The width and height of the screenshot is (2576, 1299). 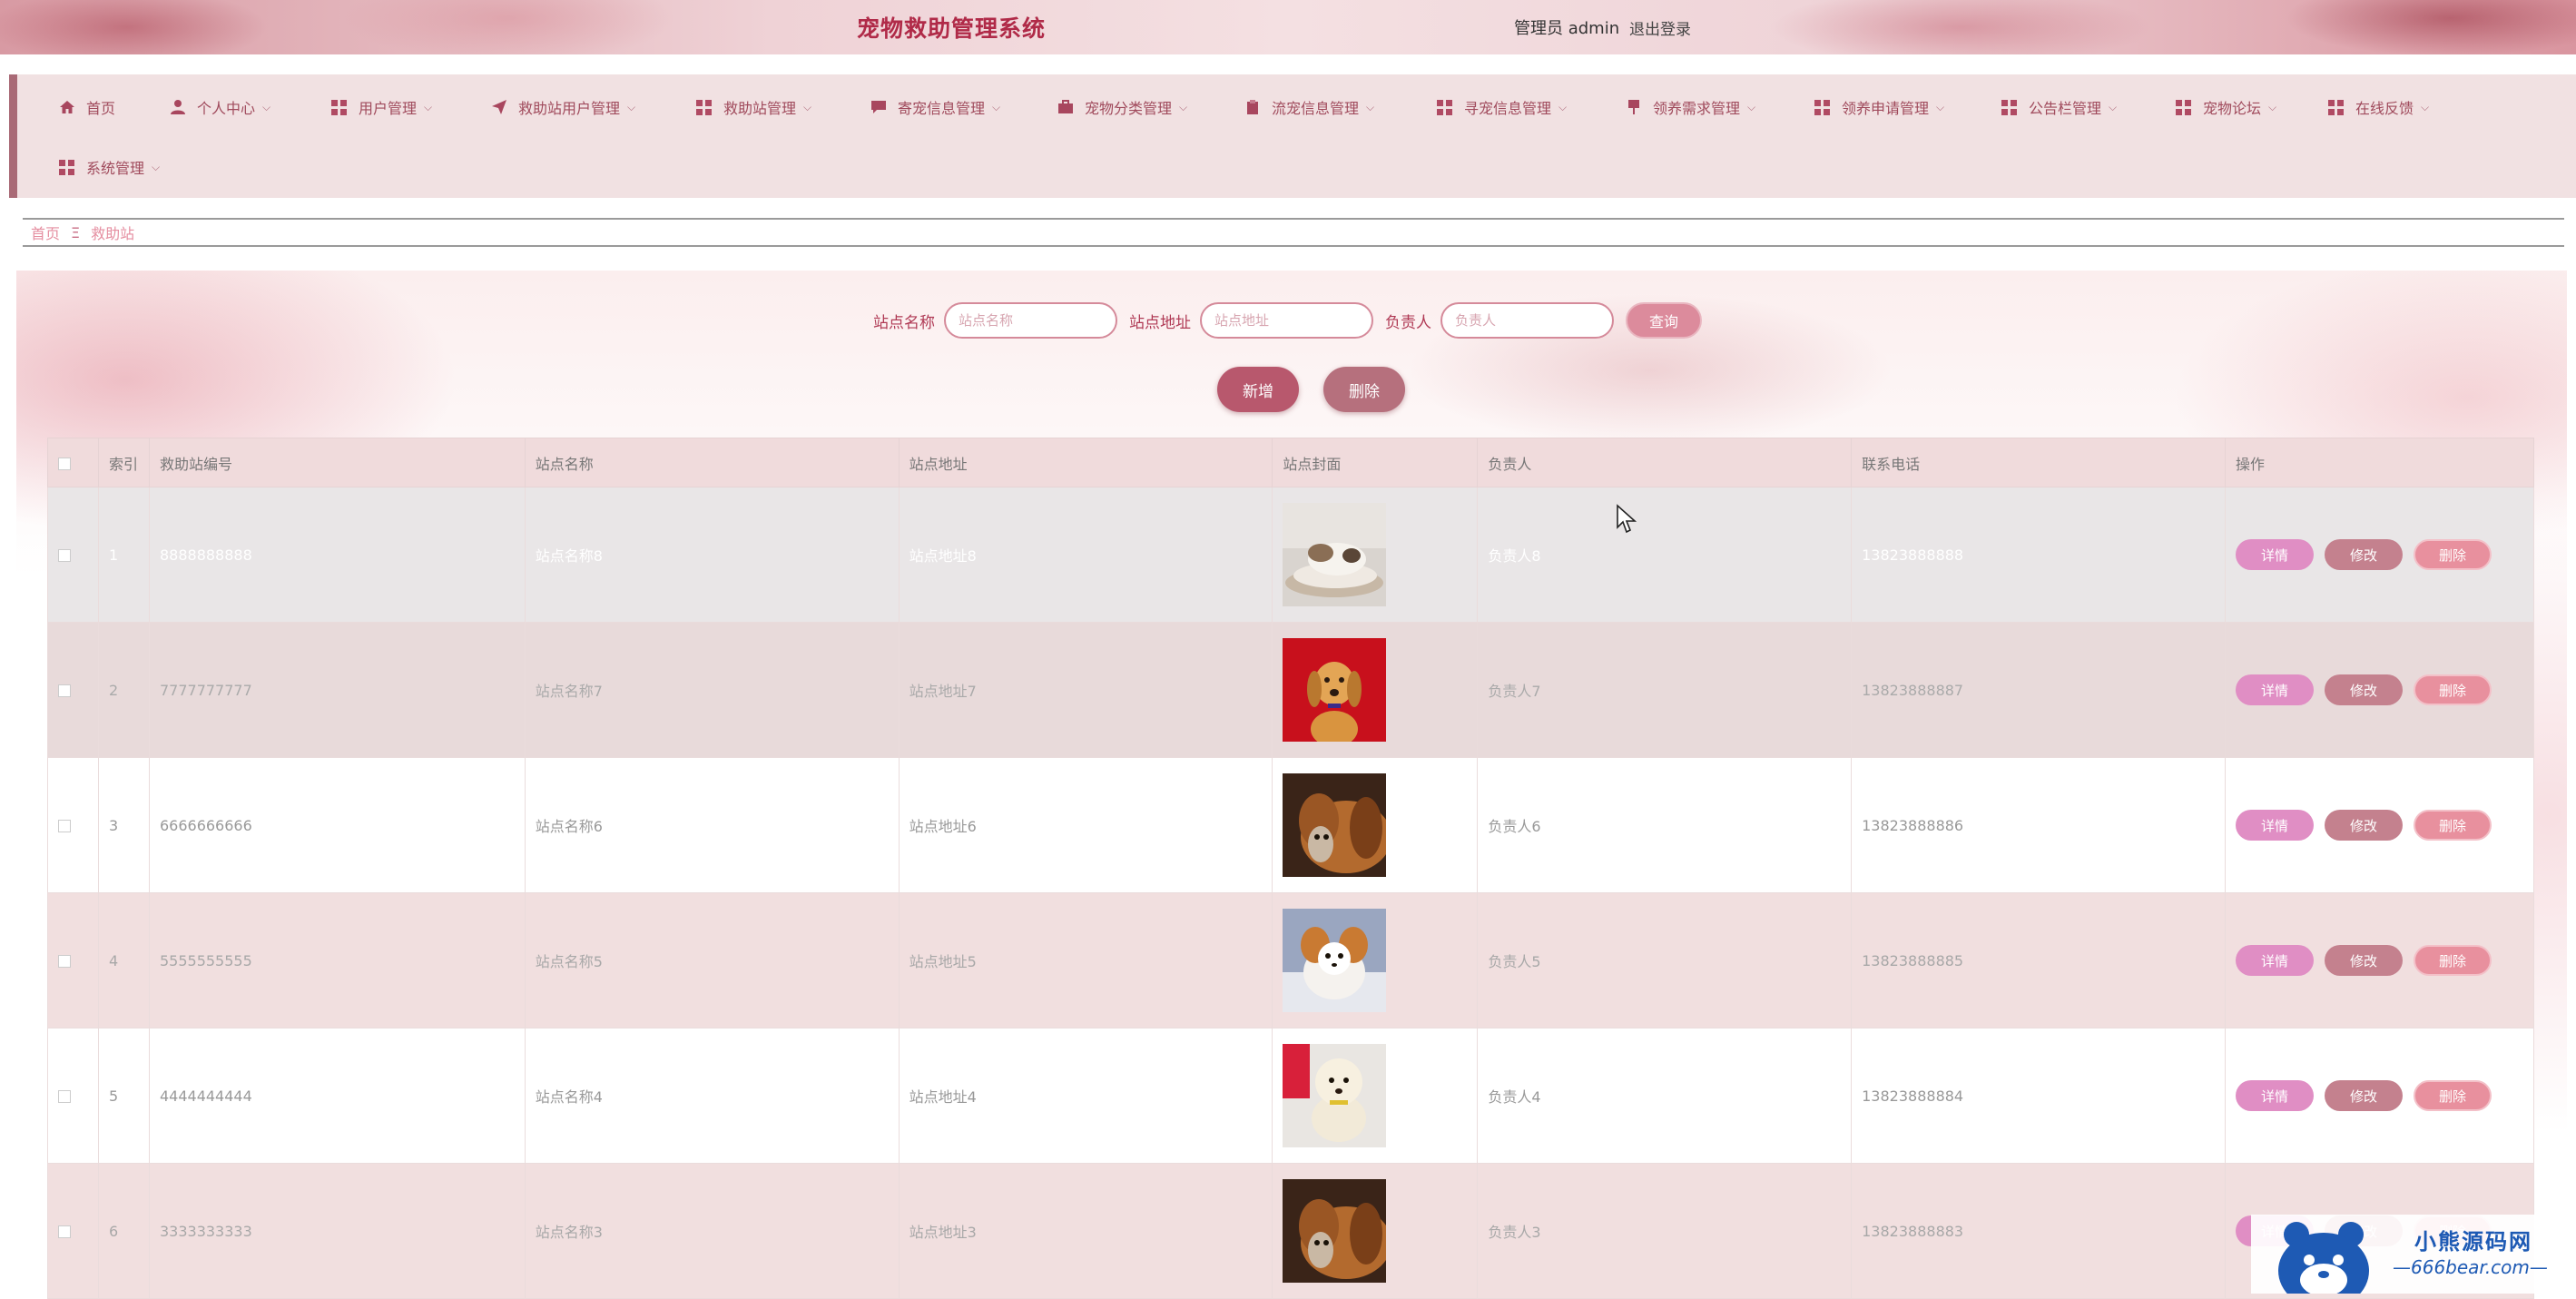 I want to click on cell-address: 站点地址3, so click(x=1085, y=1231).